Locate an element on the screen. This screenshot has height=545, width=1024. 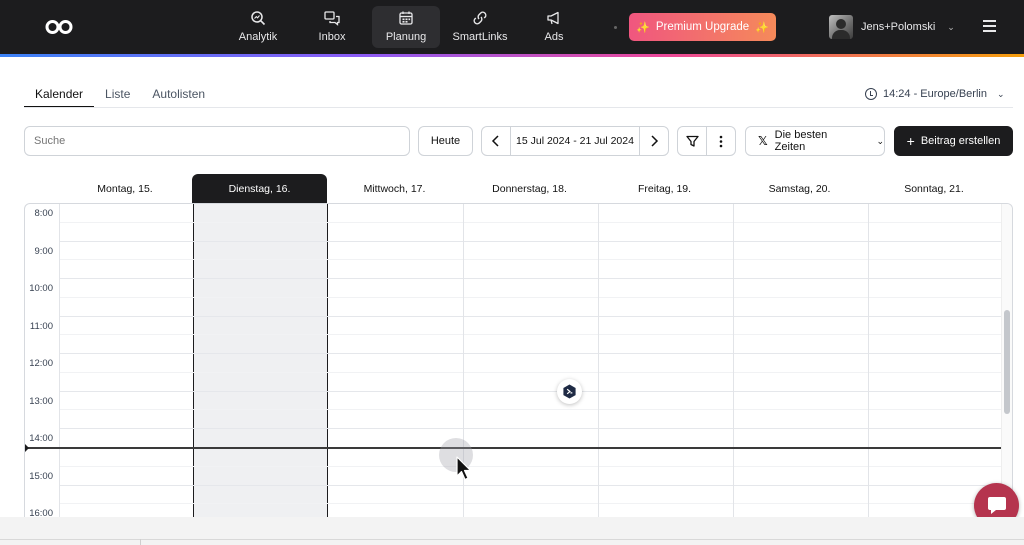
separator-dot is located at coordinates (615, 27).